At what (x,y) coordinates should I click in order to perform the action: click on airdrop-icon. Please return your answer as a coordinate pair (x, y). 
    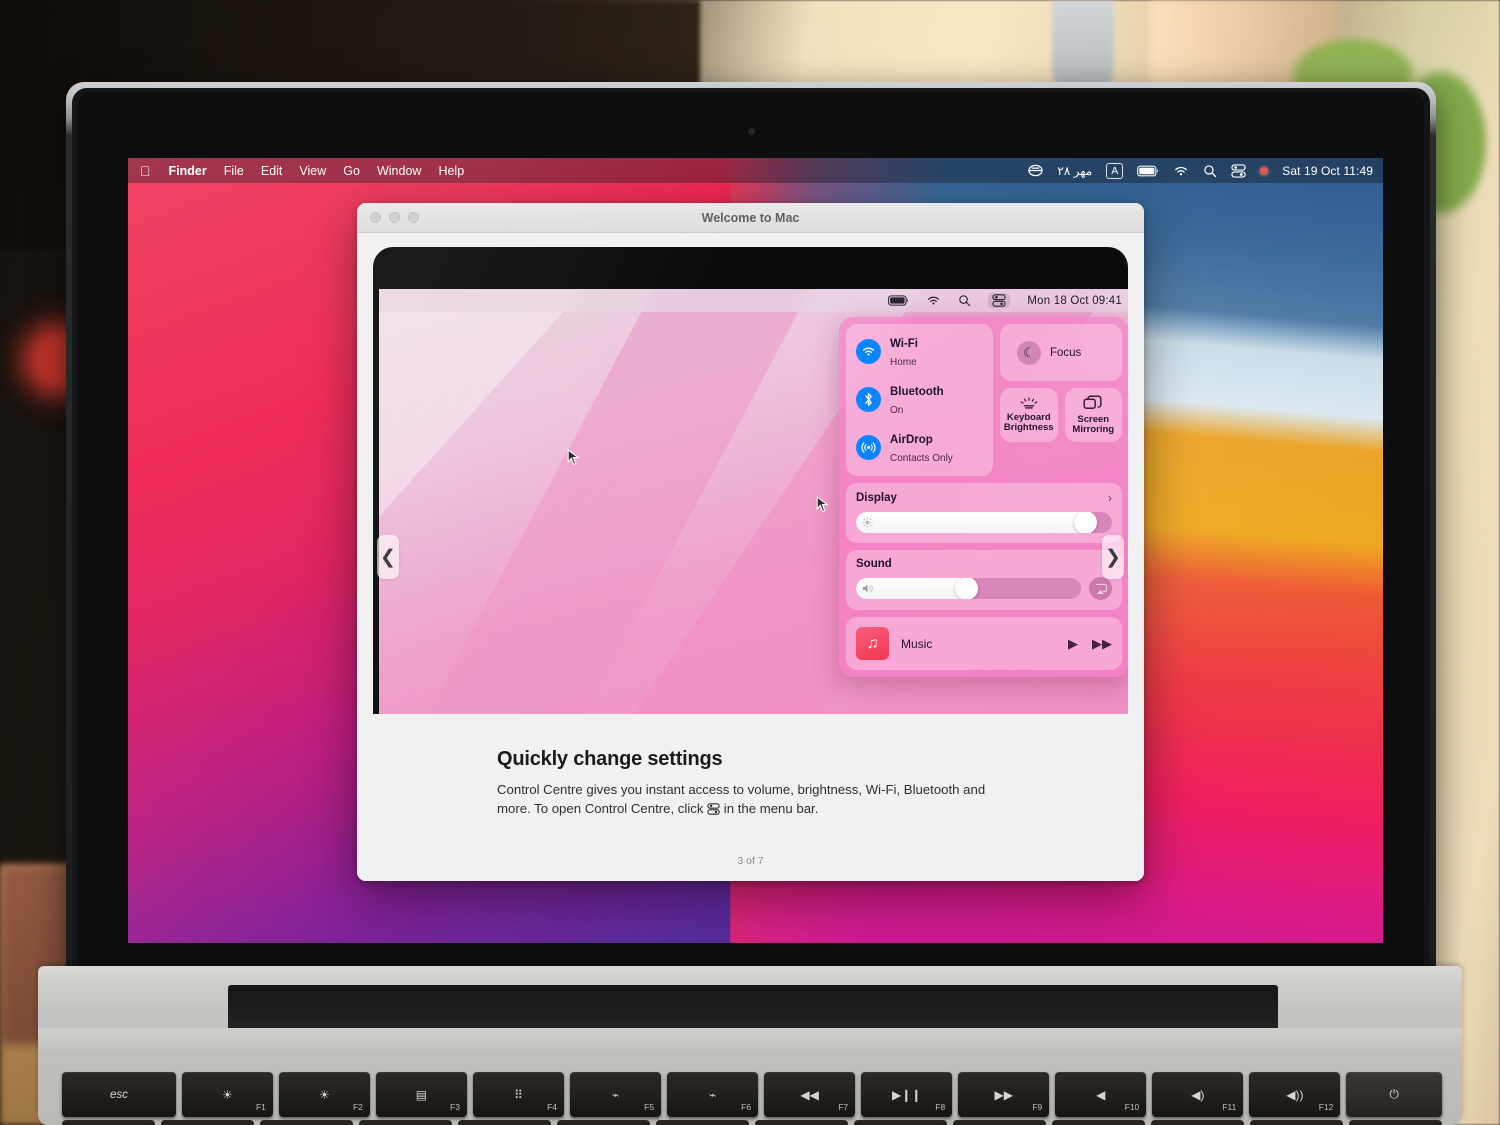
    Looking at the image, I should click on (868, 448).